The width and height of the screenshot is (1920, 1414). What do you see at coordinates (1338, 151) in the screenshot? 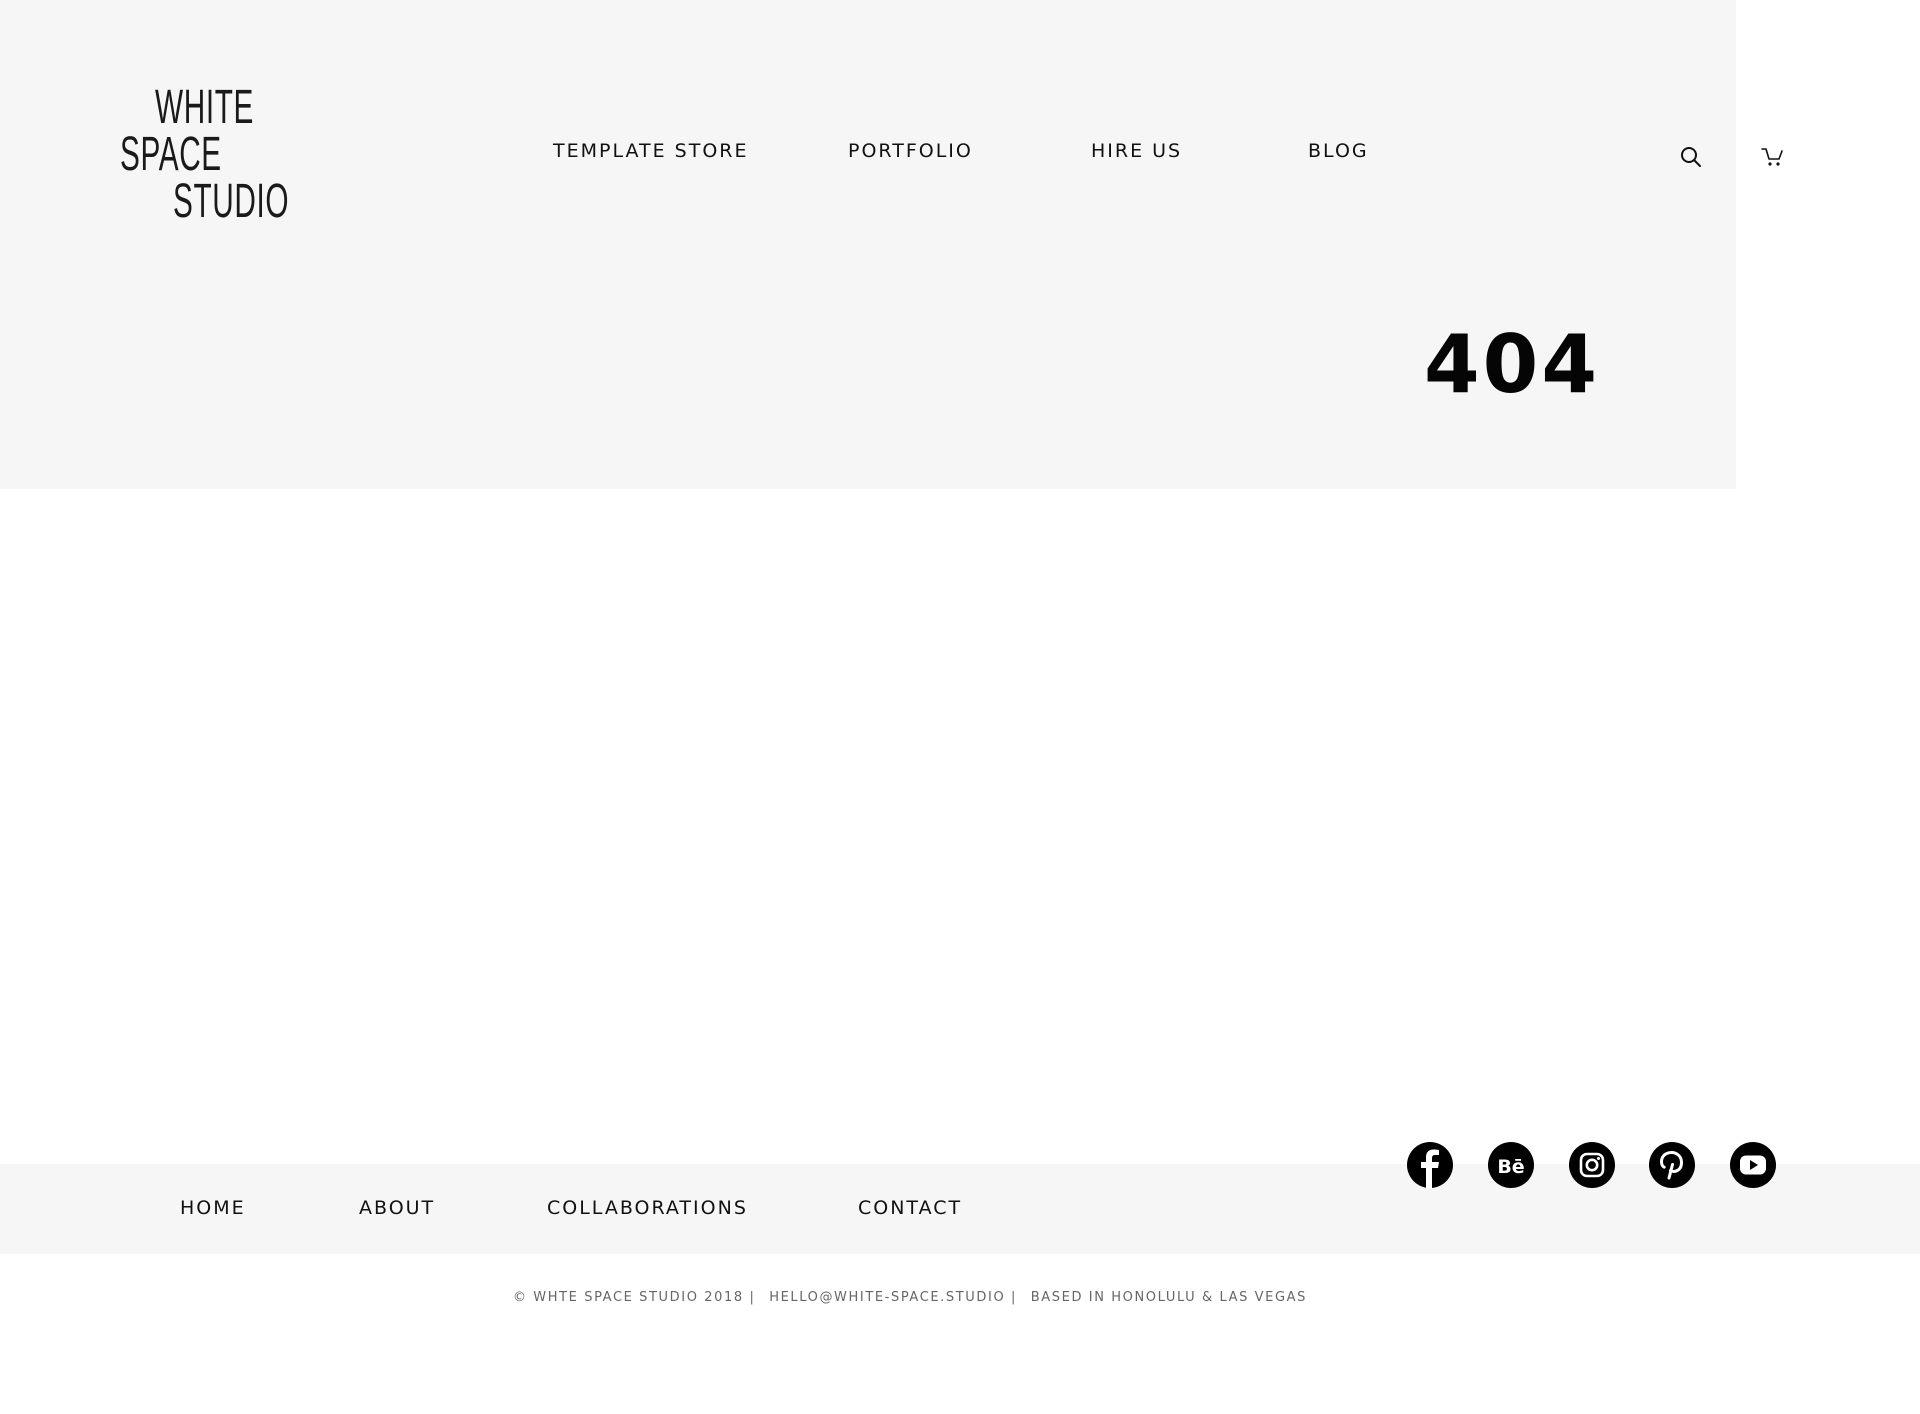
I see `nav-blog: BLOG` at bounding box center [1338, 151].